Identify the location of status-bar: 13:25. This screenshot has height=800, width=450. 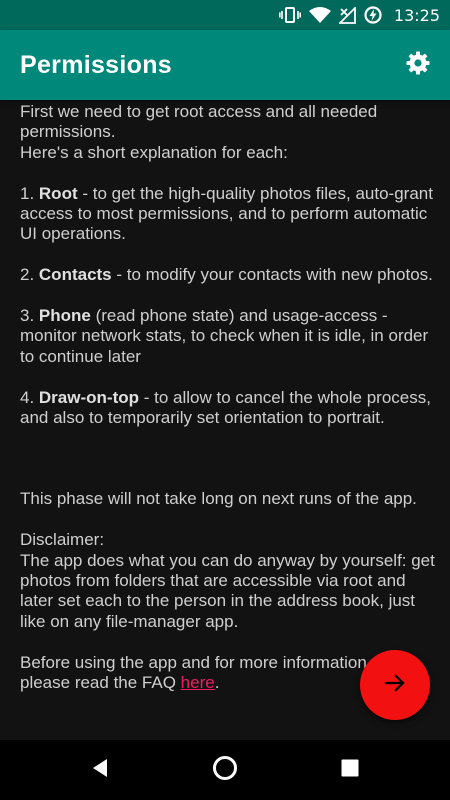
(225, 15).